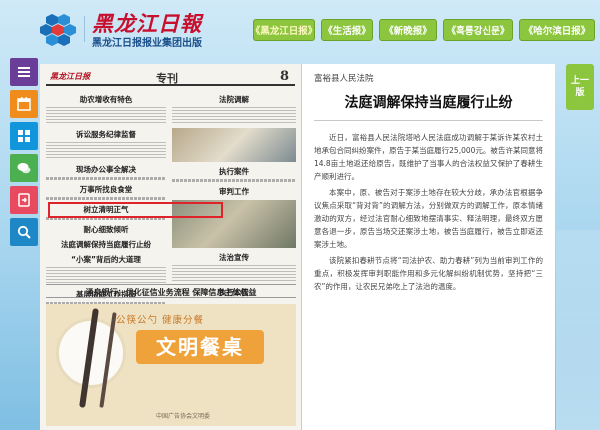  I want to click on share-button, so click(24, 200).